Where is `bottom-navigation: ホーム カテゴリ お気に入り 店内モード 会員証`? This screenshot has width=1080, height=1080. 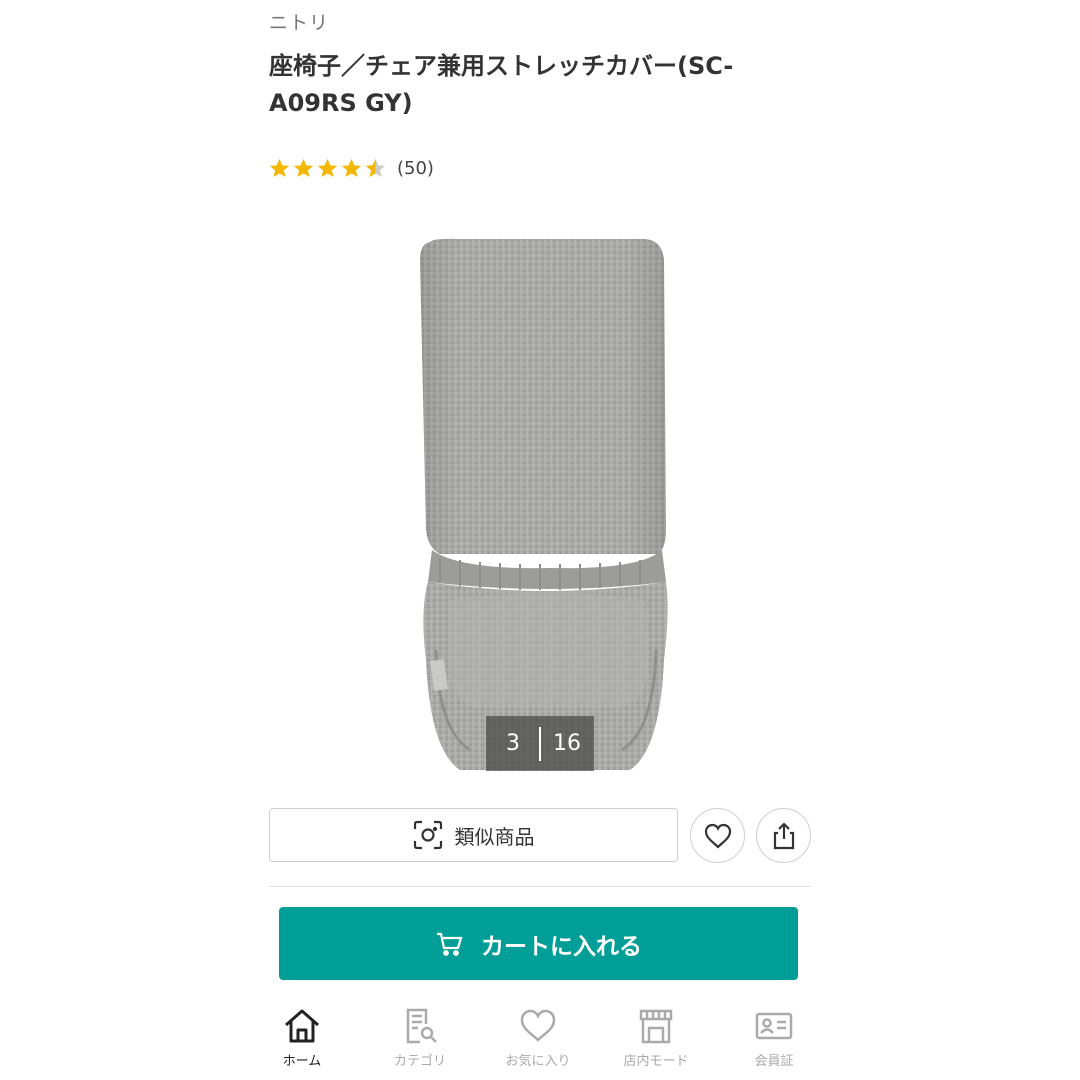
bottom-navigation: ホーム カテゴリ お気に入り 店内モード 会員証 is located at coordinates (540, 1040).